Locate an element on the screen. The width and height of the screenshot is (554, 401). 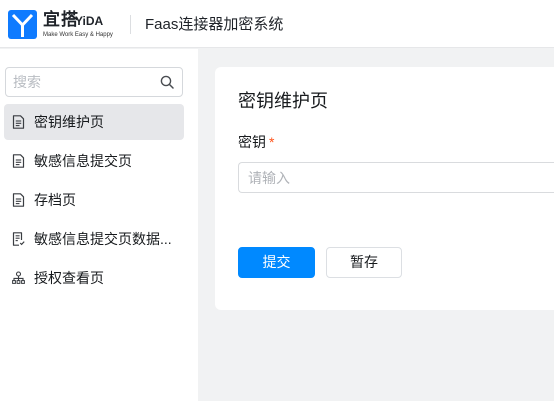
brand-name-en: YiDA is located at coordinates (89, 21).